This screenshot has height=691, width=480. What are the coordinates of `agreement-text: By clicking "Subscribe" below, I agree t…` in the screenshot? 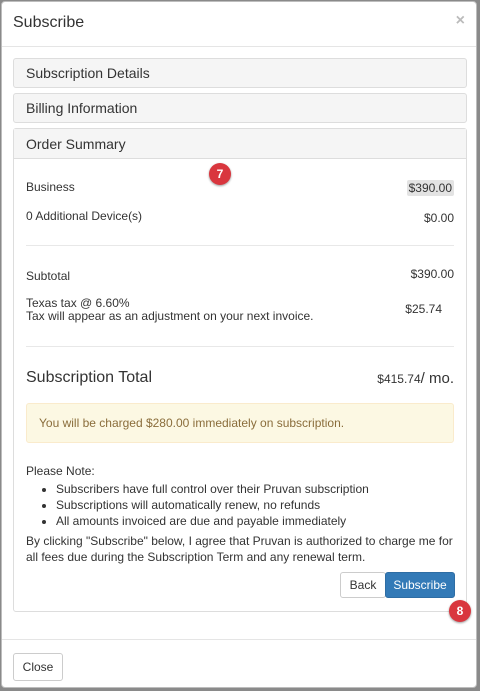 It's located at (239, 549).